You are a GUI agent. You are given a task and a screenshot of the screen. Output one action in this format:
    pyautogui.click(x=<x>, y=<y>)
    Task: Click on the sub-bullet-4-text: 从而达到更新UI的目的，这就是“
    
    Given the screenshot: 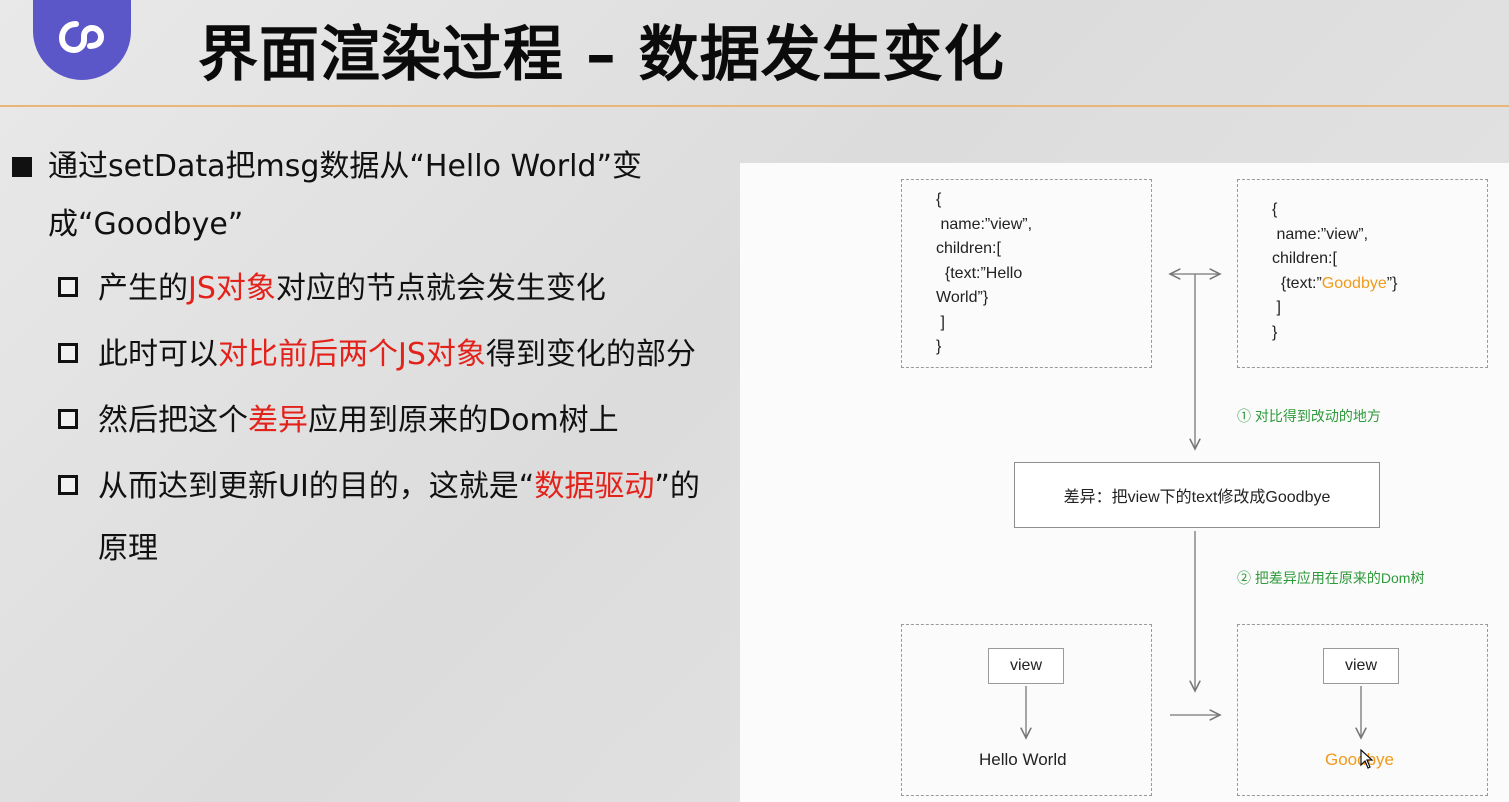 What is the action you would take?
    pyautogui.click(x=316, y=486)
    